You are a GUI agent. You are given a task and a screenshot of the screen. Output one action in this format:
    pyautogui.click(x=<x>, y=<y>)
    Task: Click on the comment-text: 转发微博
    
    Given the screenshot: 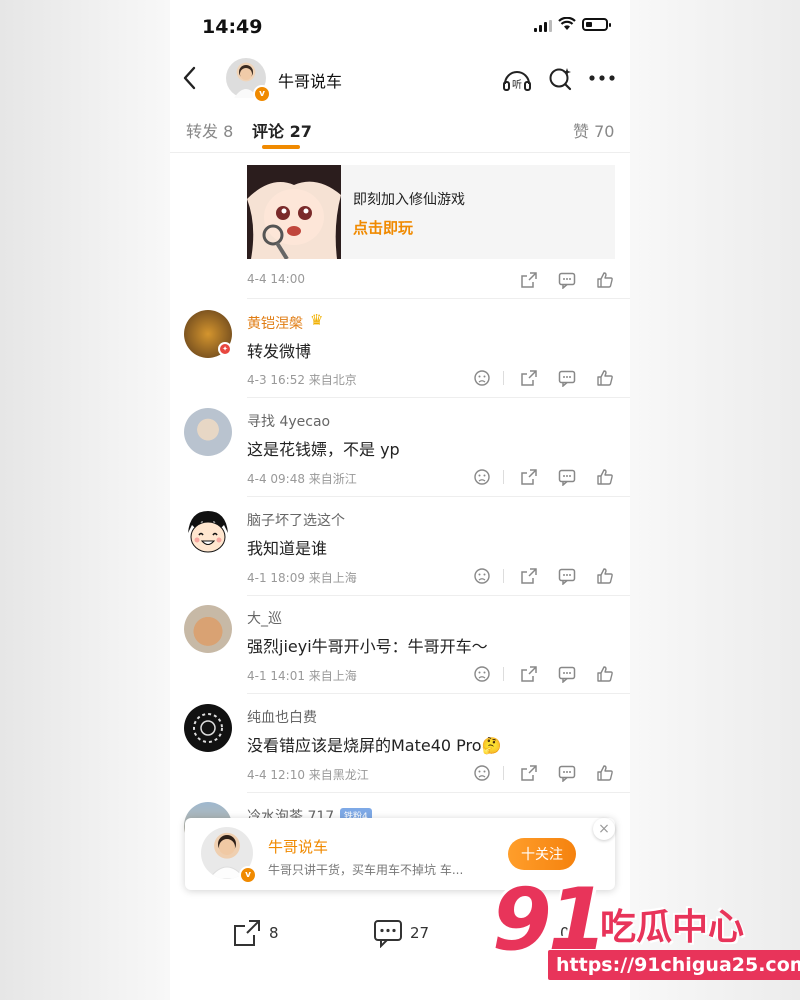 What is the action you would take?
    pyautogui.click(x=279, y=351)
    